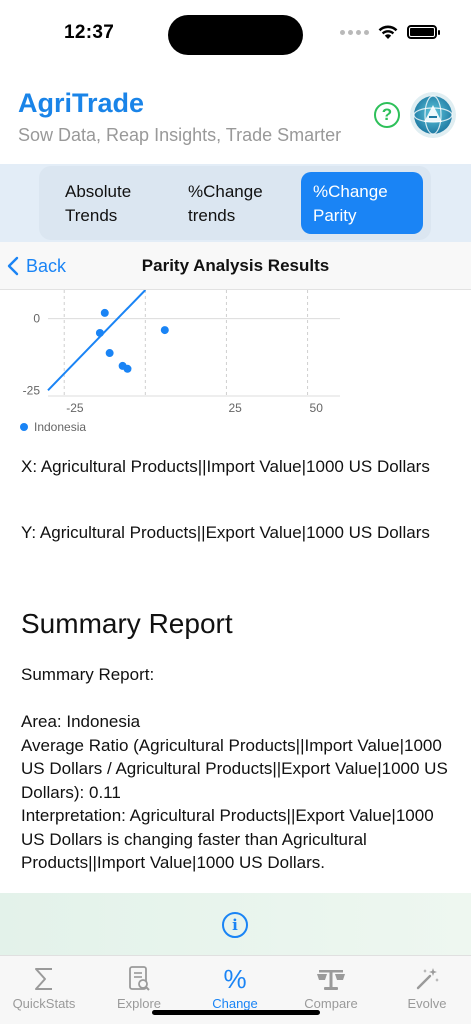 The image size is (471, 1024). Describe the element at coordinates (235, 1003) in the screenshot. I see `tab-label: Change` at that location.